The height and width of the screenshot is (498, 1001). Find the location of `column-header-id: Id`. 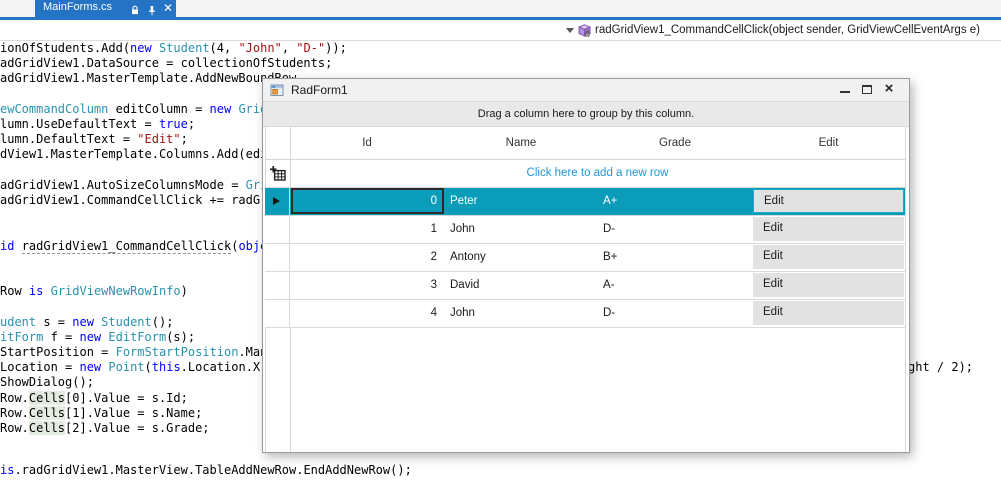

column-header-id: Id is located at coordinates (367, 143).